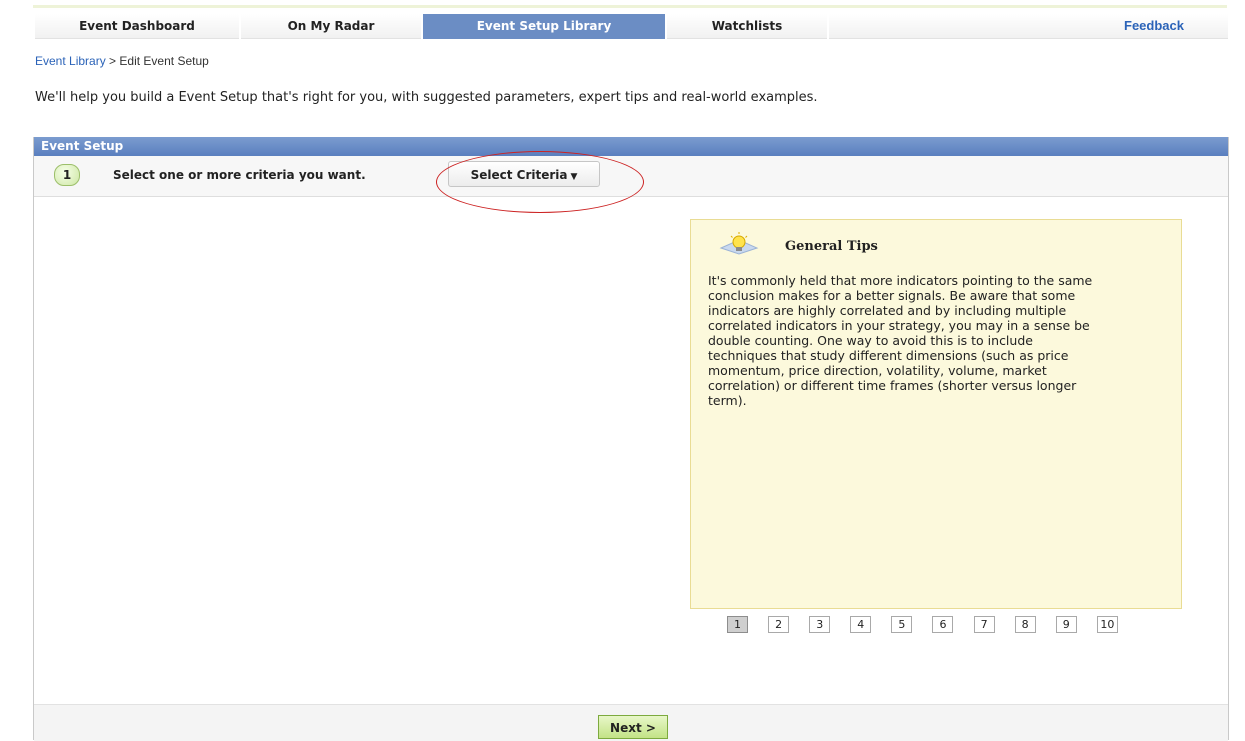 Image resolution: width=1245 pixels, height=741 pixels. What do you see at coordinates (630, 6) in the screenshot?
I see `top-accent-line` at bounding box center [630, 6].